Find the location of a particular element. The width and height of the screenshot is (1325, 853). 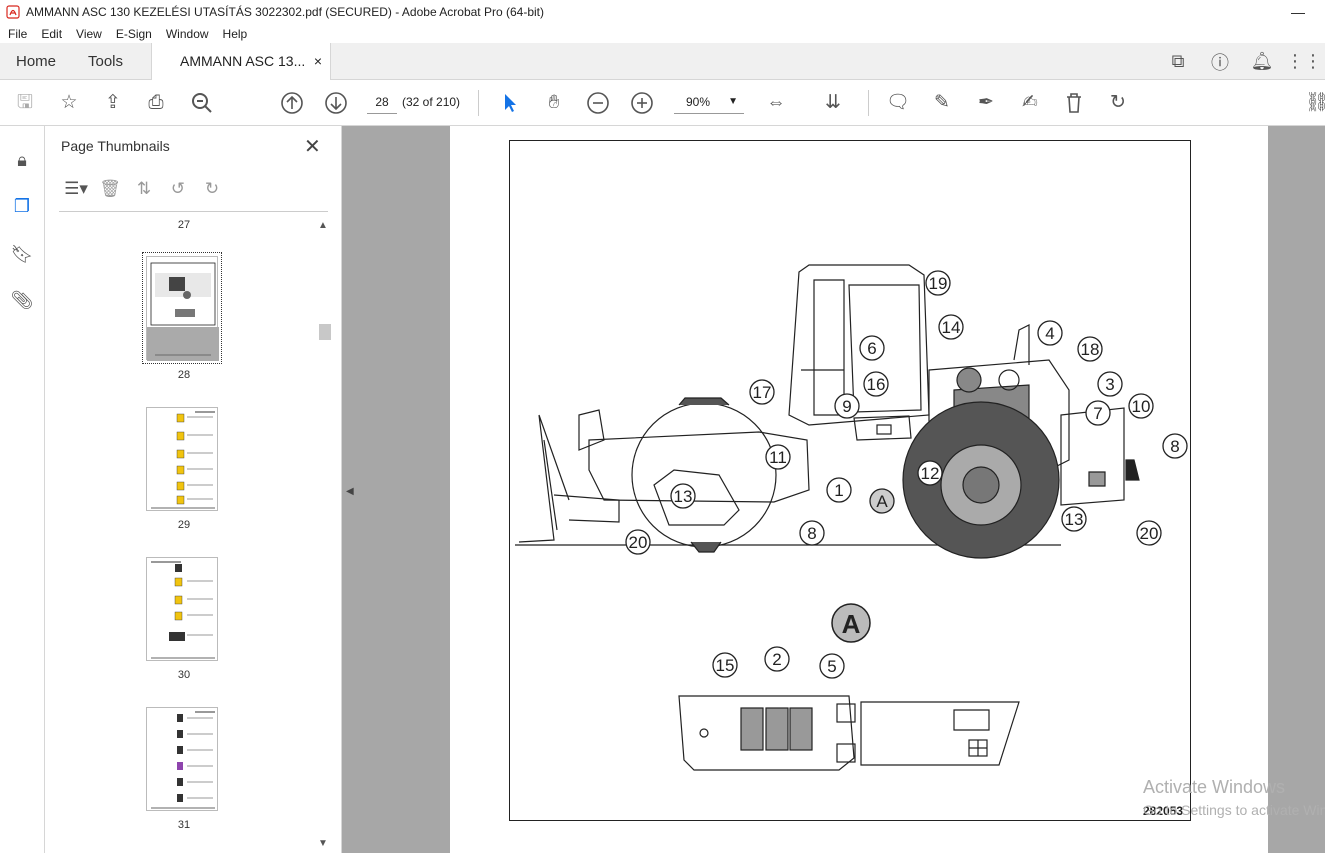

activate-windows-watermark: Activate Windows is located at coordinates (1214, 787).